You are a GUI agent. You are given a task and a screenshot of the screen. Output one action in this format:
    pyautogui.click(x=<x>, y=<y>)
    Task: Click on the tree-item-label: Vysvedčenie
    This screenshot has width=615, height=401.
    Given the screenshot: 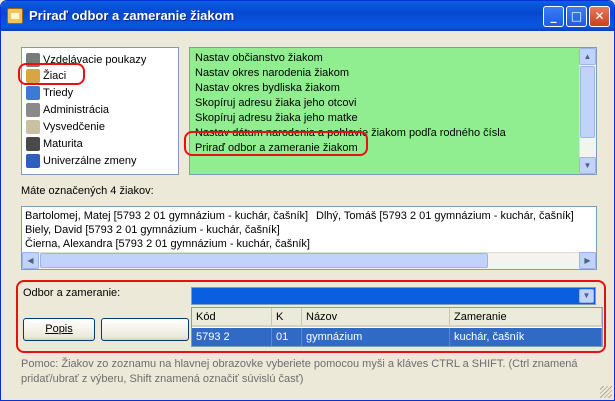 What is the action you would take?
    pyautogui.click(x=74, y=127)
    